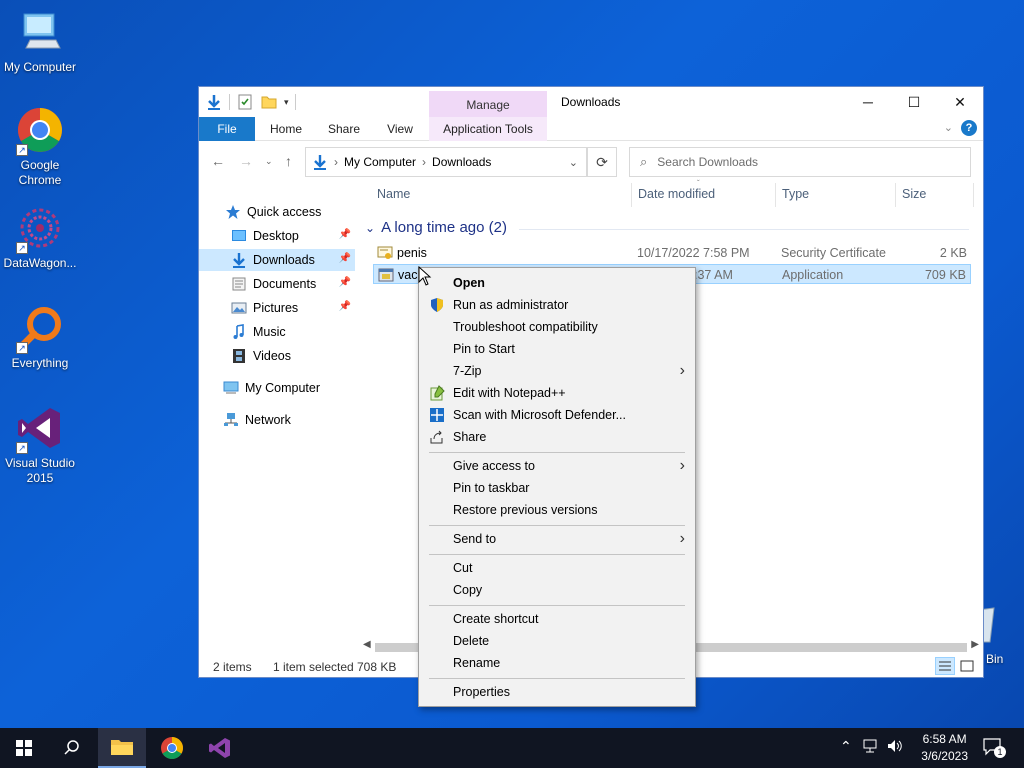 This screenshot has height=768, width=1024. Describe the element at coordinates (557, 692) in the screenshot. I see `menu-item-properties: Properties` at that location.